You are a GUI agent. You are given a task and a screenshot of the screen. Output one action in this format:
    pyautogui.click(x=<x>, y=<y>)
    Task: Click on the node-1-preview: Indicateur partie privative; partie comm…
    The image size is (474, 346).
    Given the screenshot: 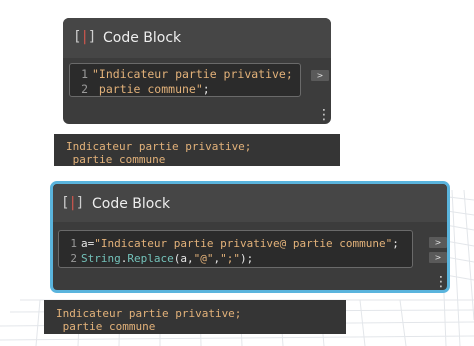 What is the action you would take?
    pyautogui.click(x=197, y=150)
    